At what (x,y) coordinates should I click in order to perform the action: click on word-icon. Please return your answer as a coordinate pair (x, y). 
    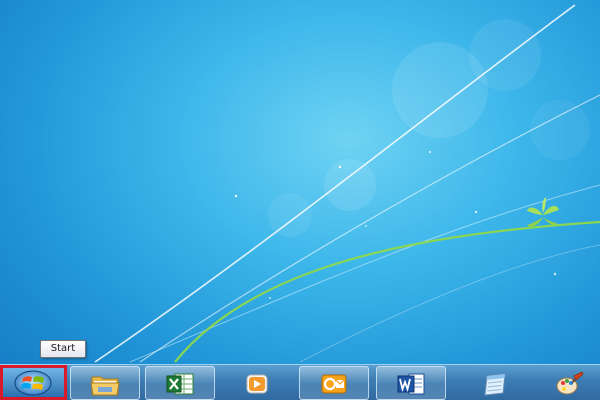
    Looking at the image, I should click on (411, 384).